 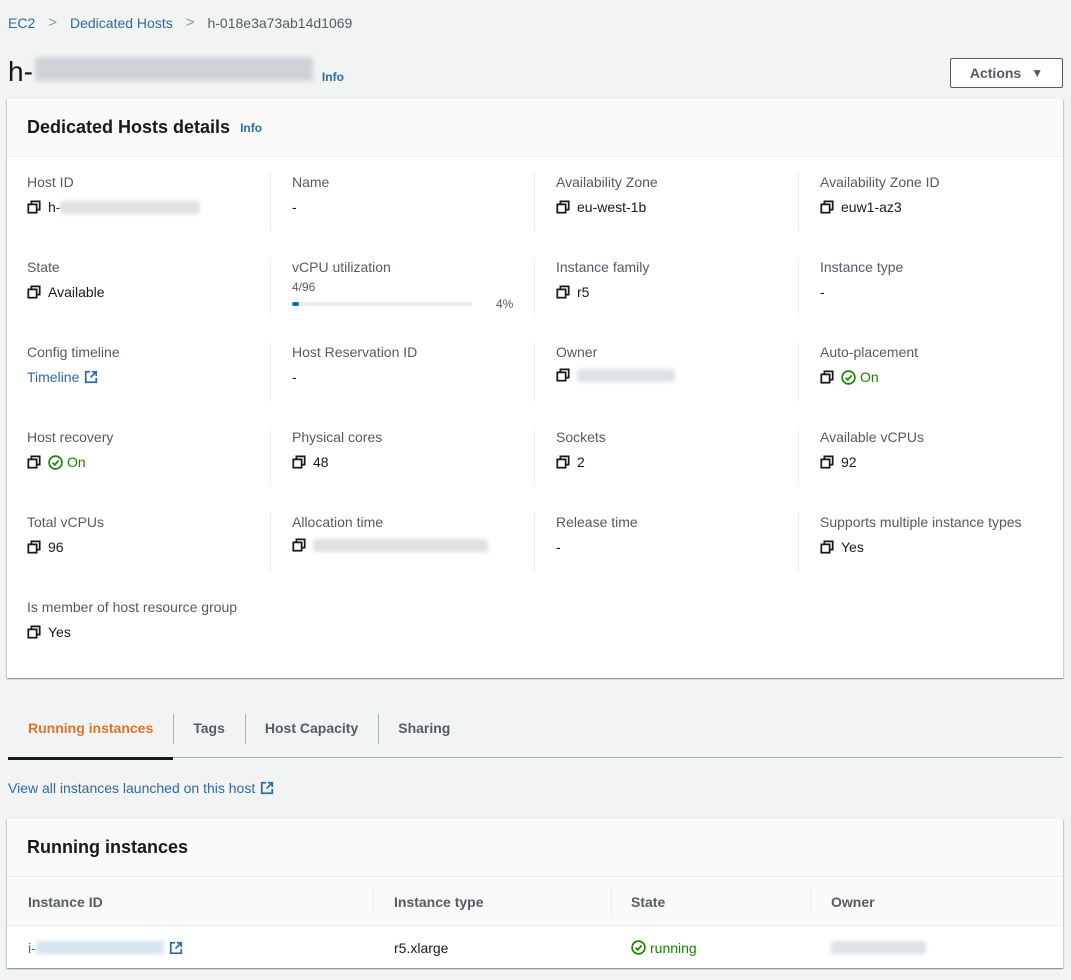 I want to click on table-header: Instance ID Instance type State Owner, so click(x=535, y=902).